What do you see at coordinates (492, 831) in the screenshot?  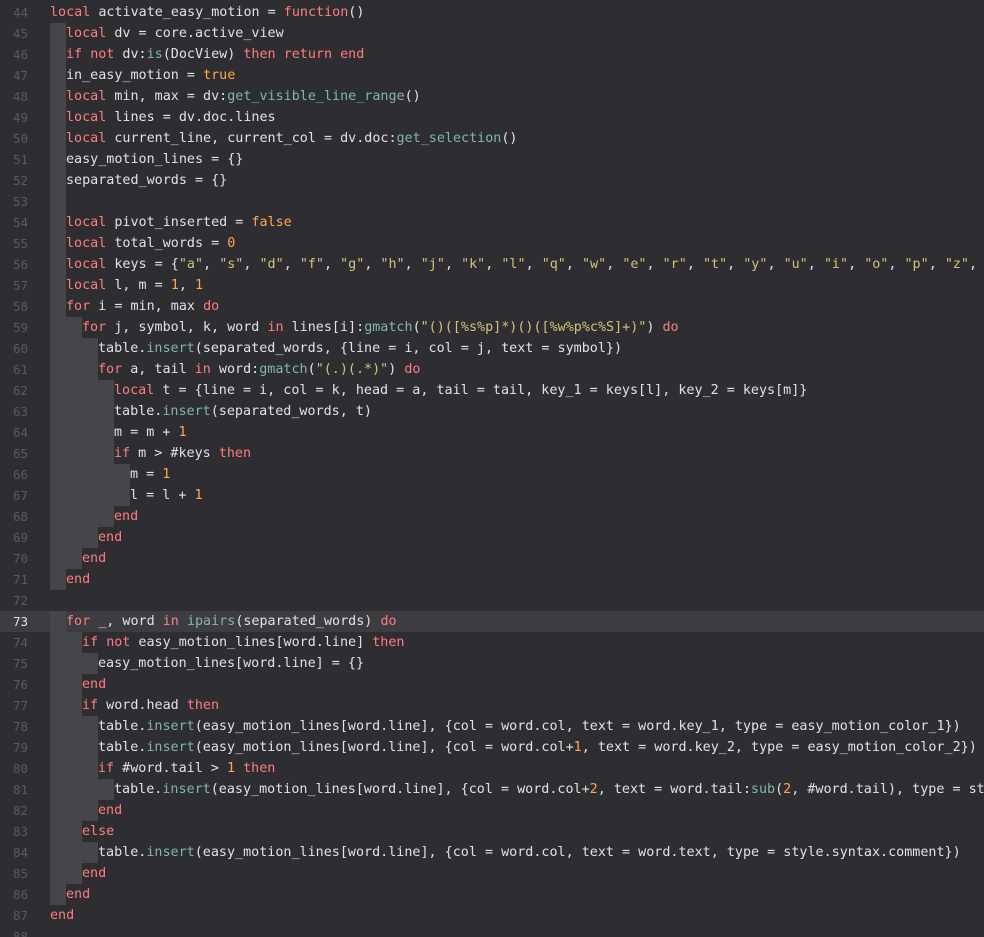 I see `code-line: 83 else` at bounding box center [492, 831].